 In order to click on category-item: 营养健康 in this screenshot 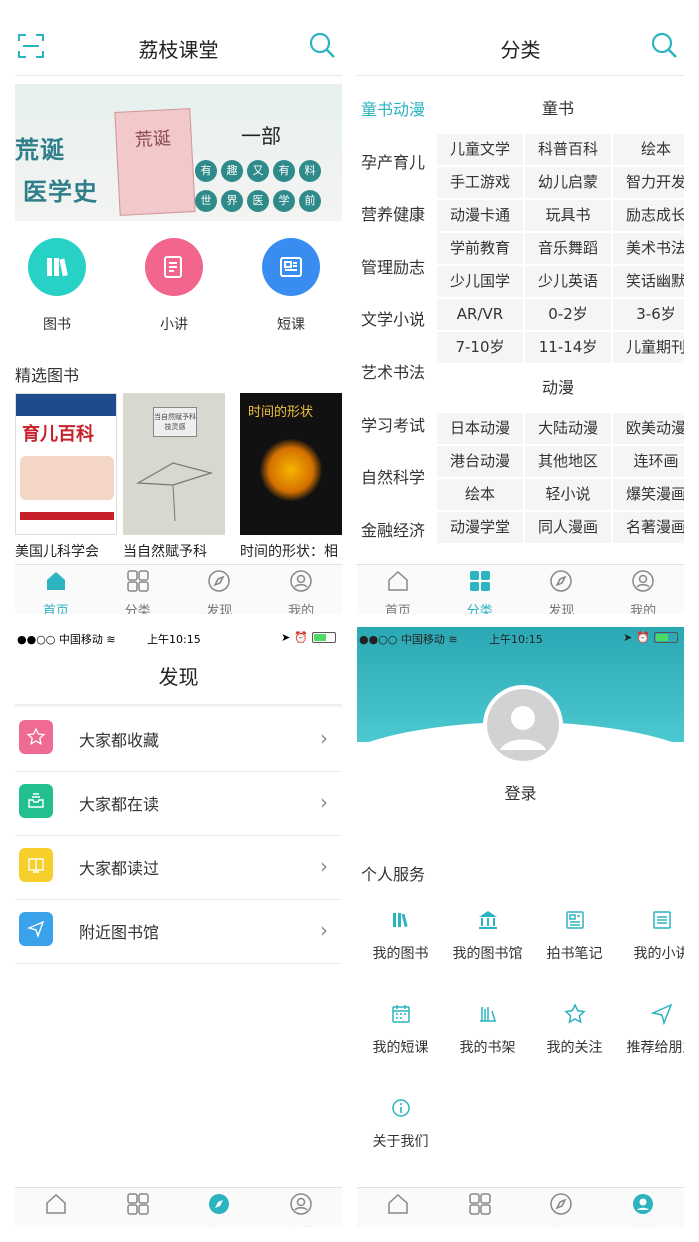, I will do `click(397, 215)`.